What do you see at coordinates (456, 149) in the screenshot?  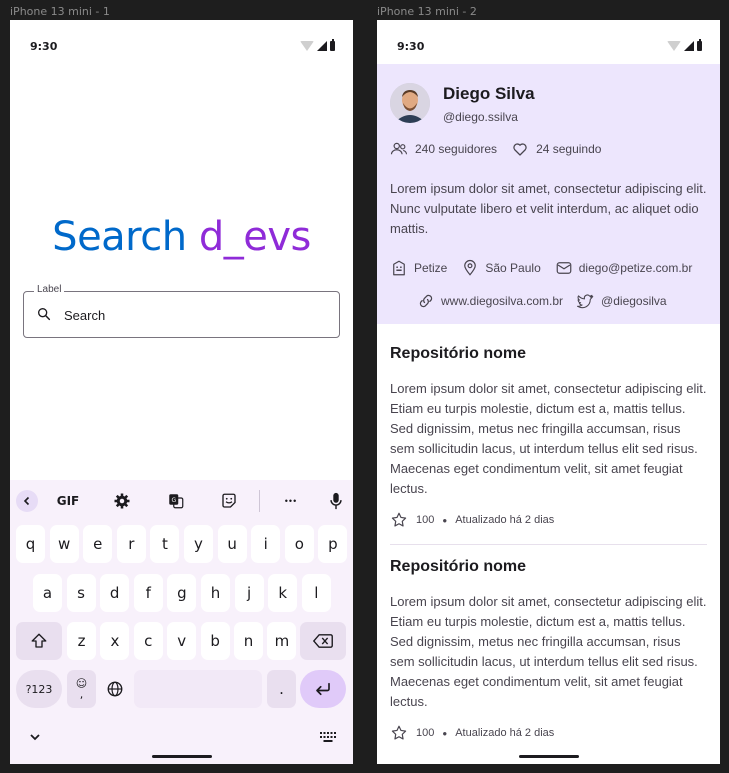 I see `followers-count: 240 seguidores` at bounding box center [456, 149].